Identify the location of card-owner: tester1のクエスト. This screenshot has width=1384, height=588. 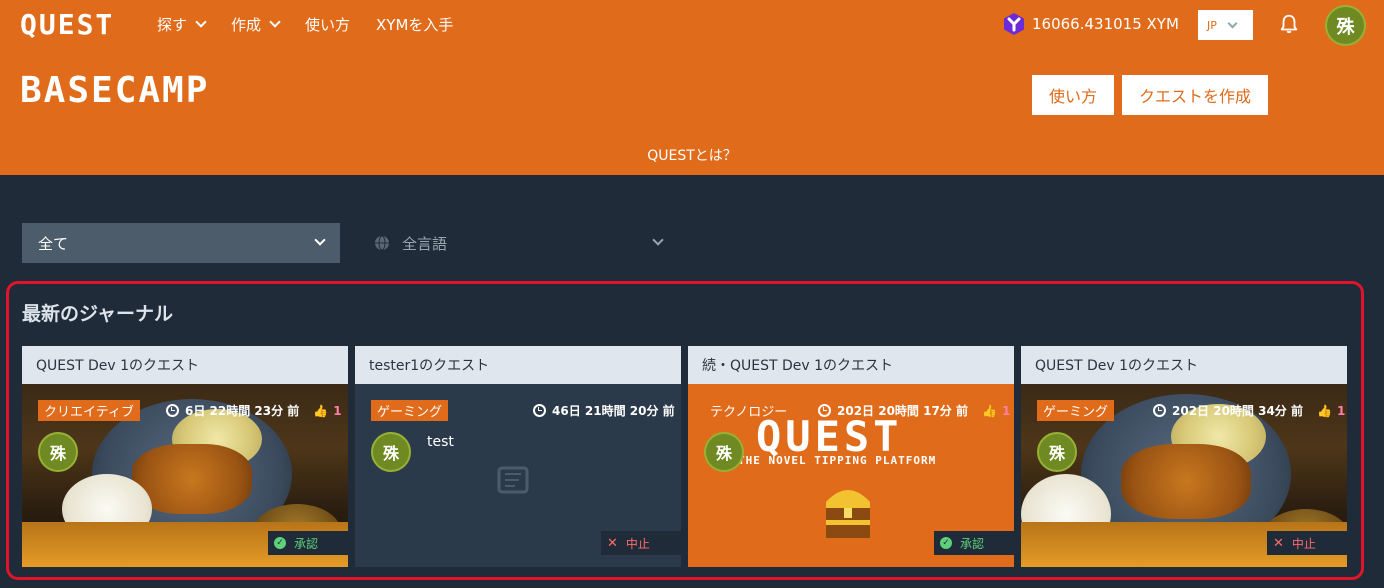
(518, 365).